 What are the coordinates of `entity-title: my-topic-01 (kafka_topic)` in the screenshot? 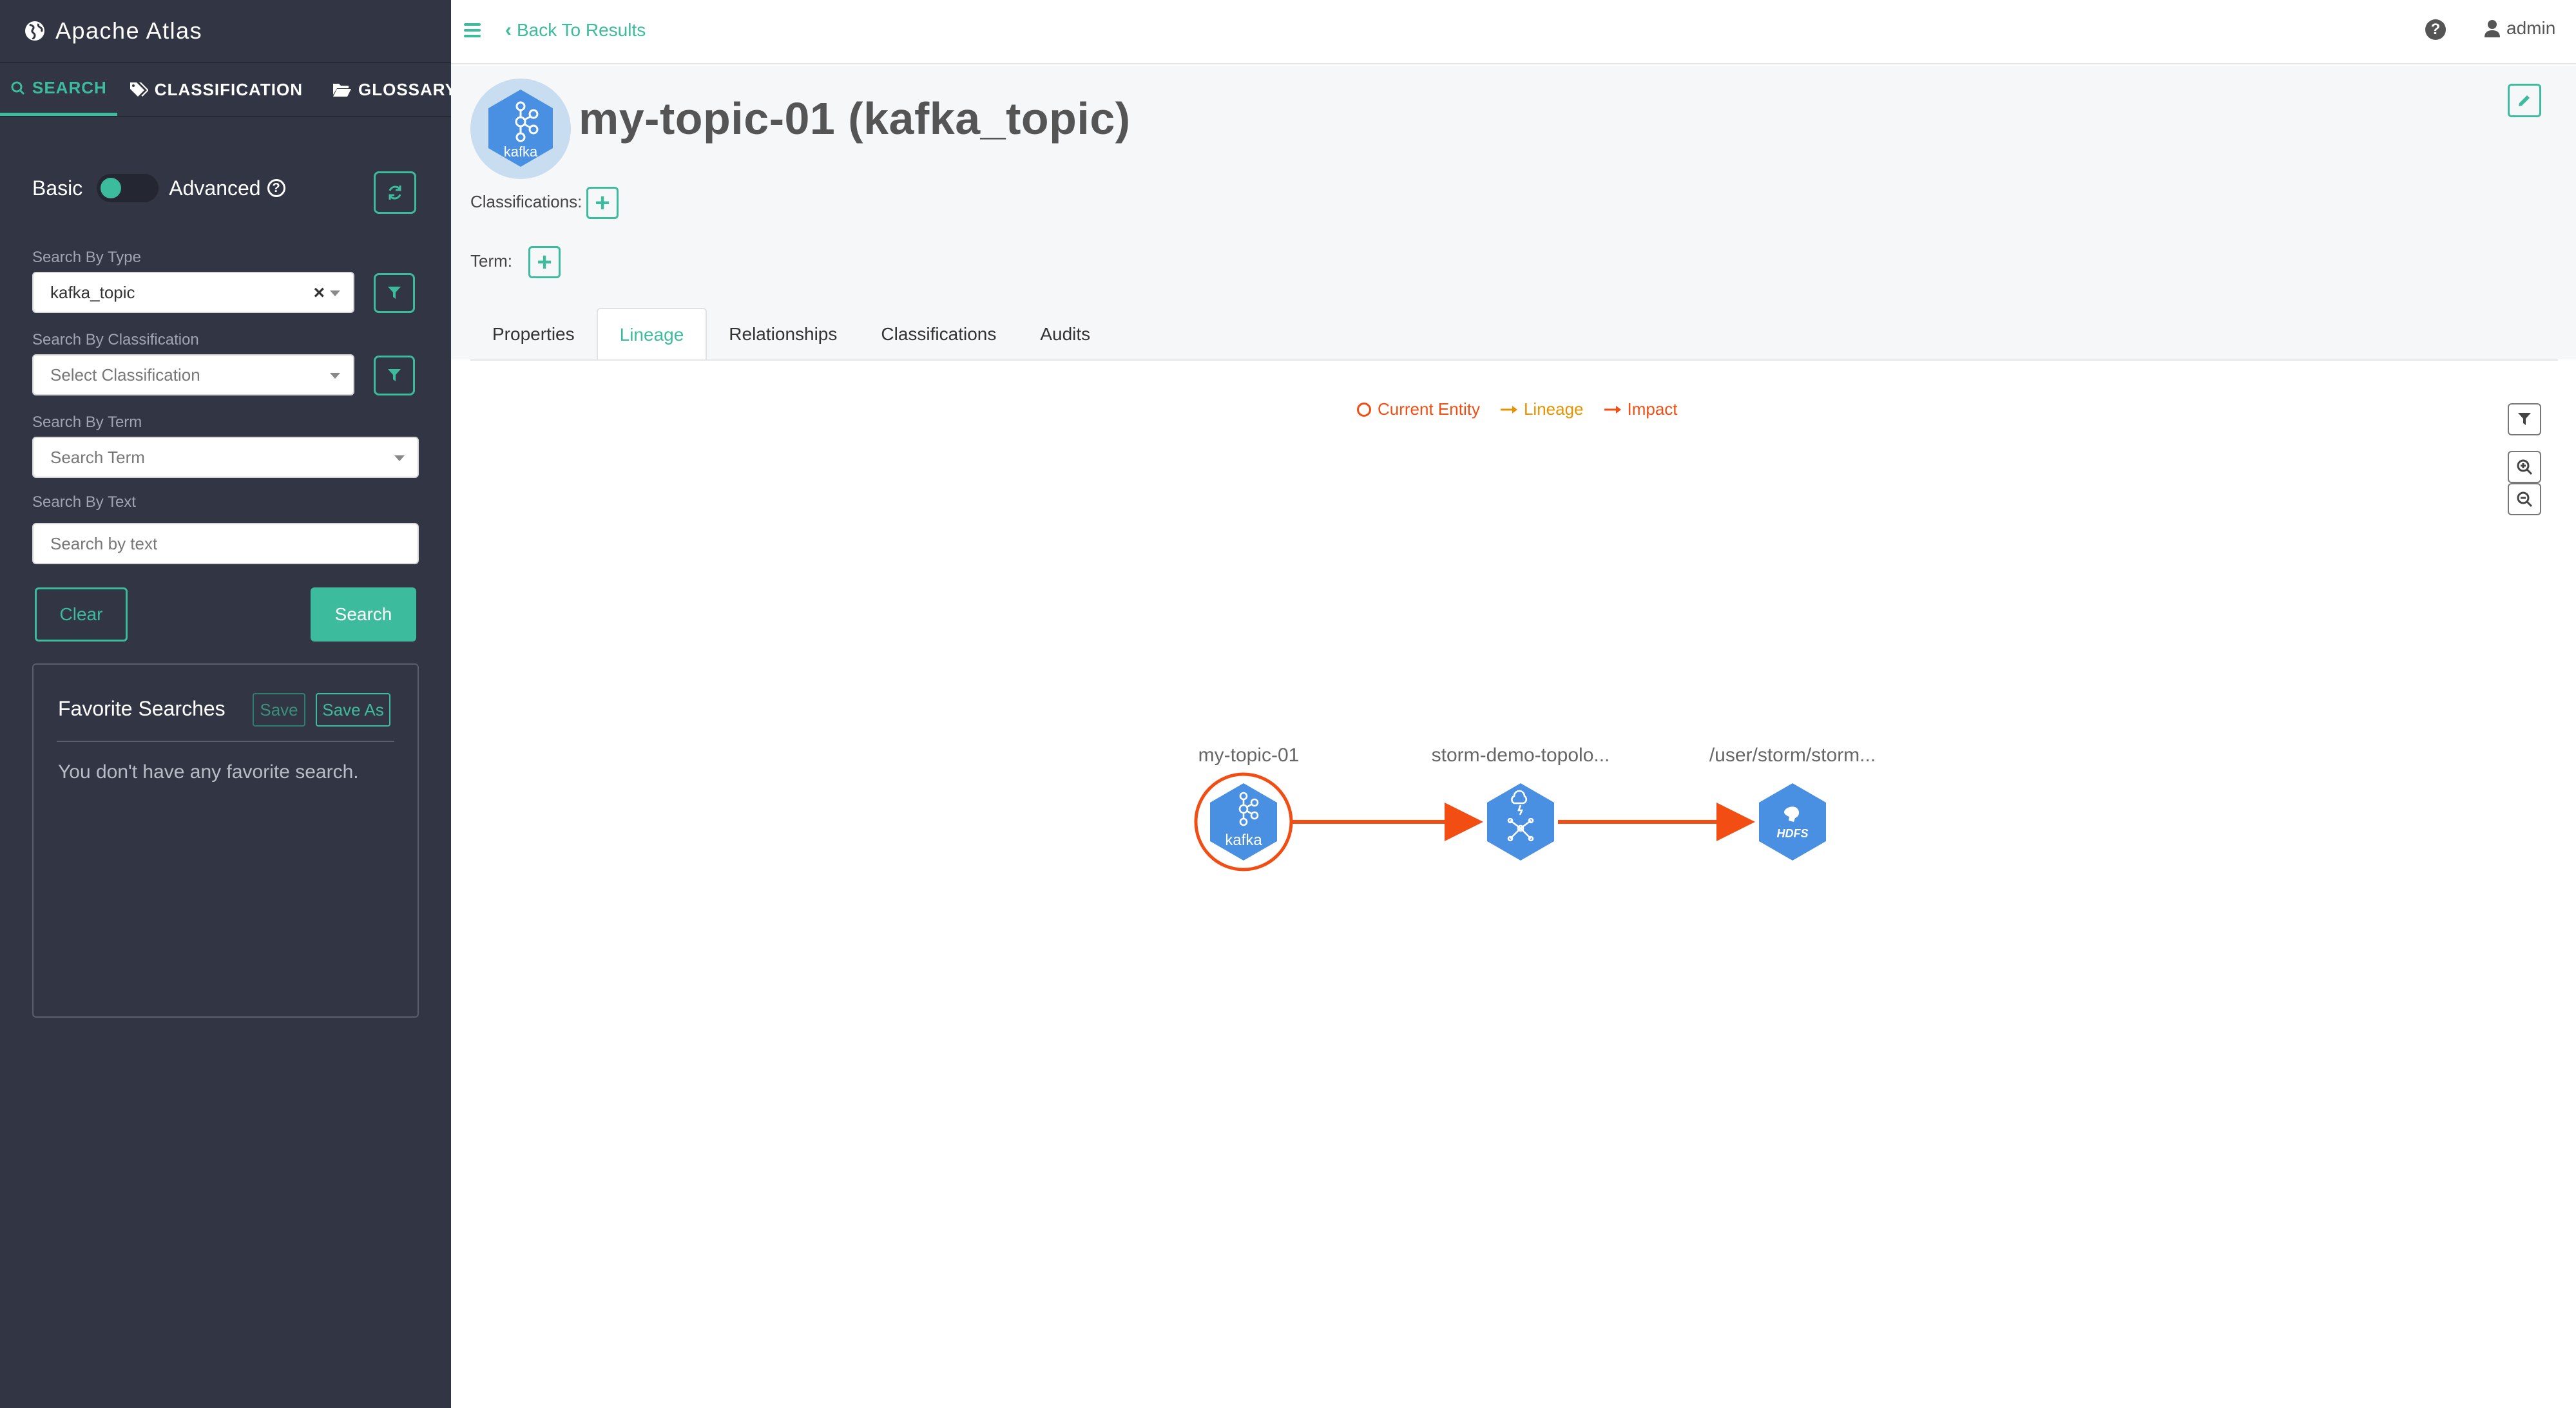 It's located at (855, 118).